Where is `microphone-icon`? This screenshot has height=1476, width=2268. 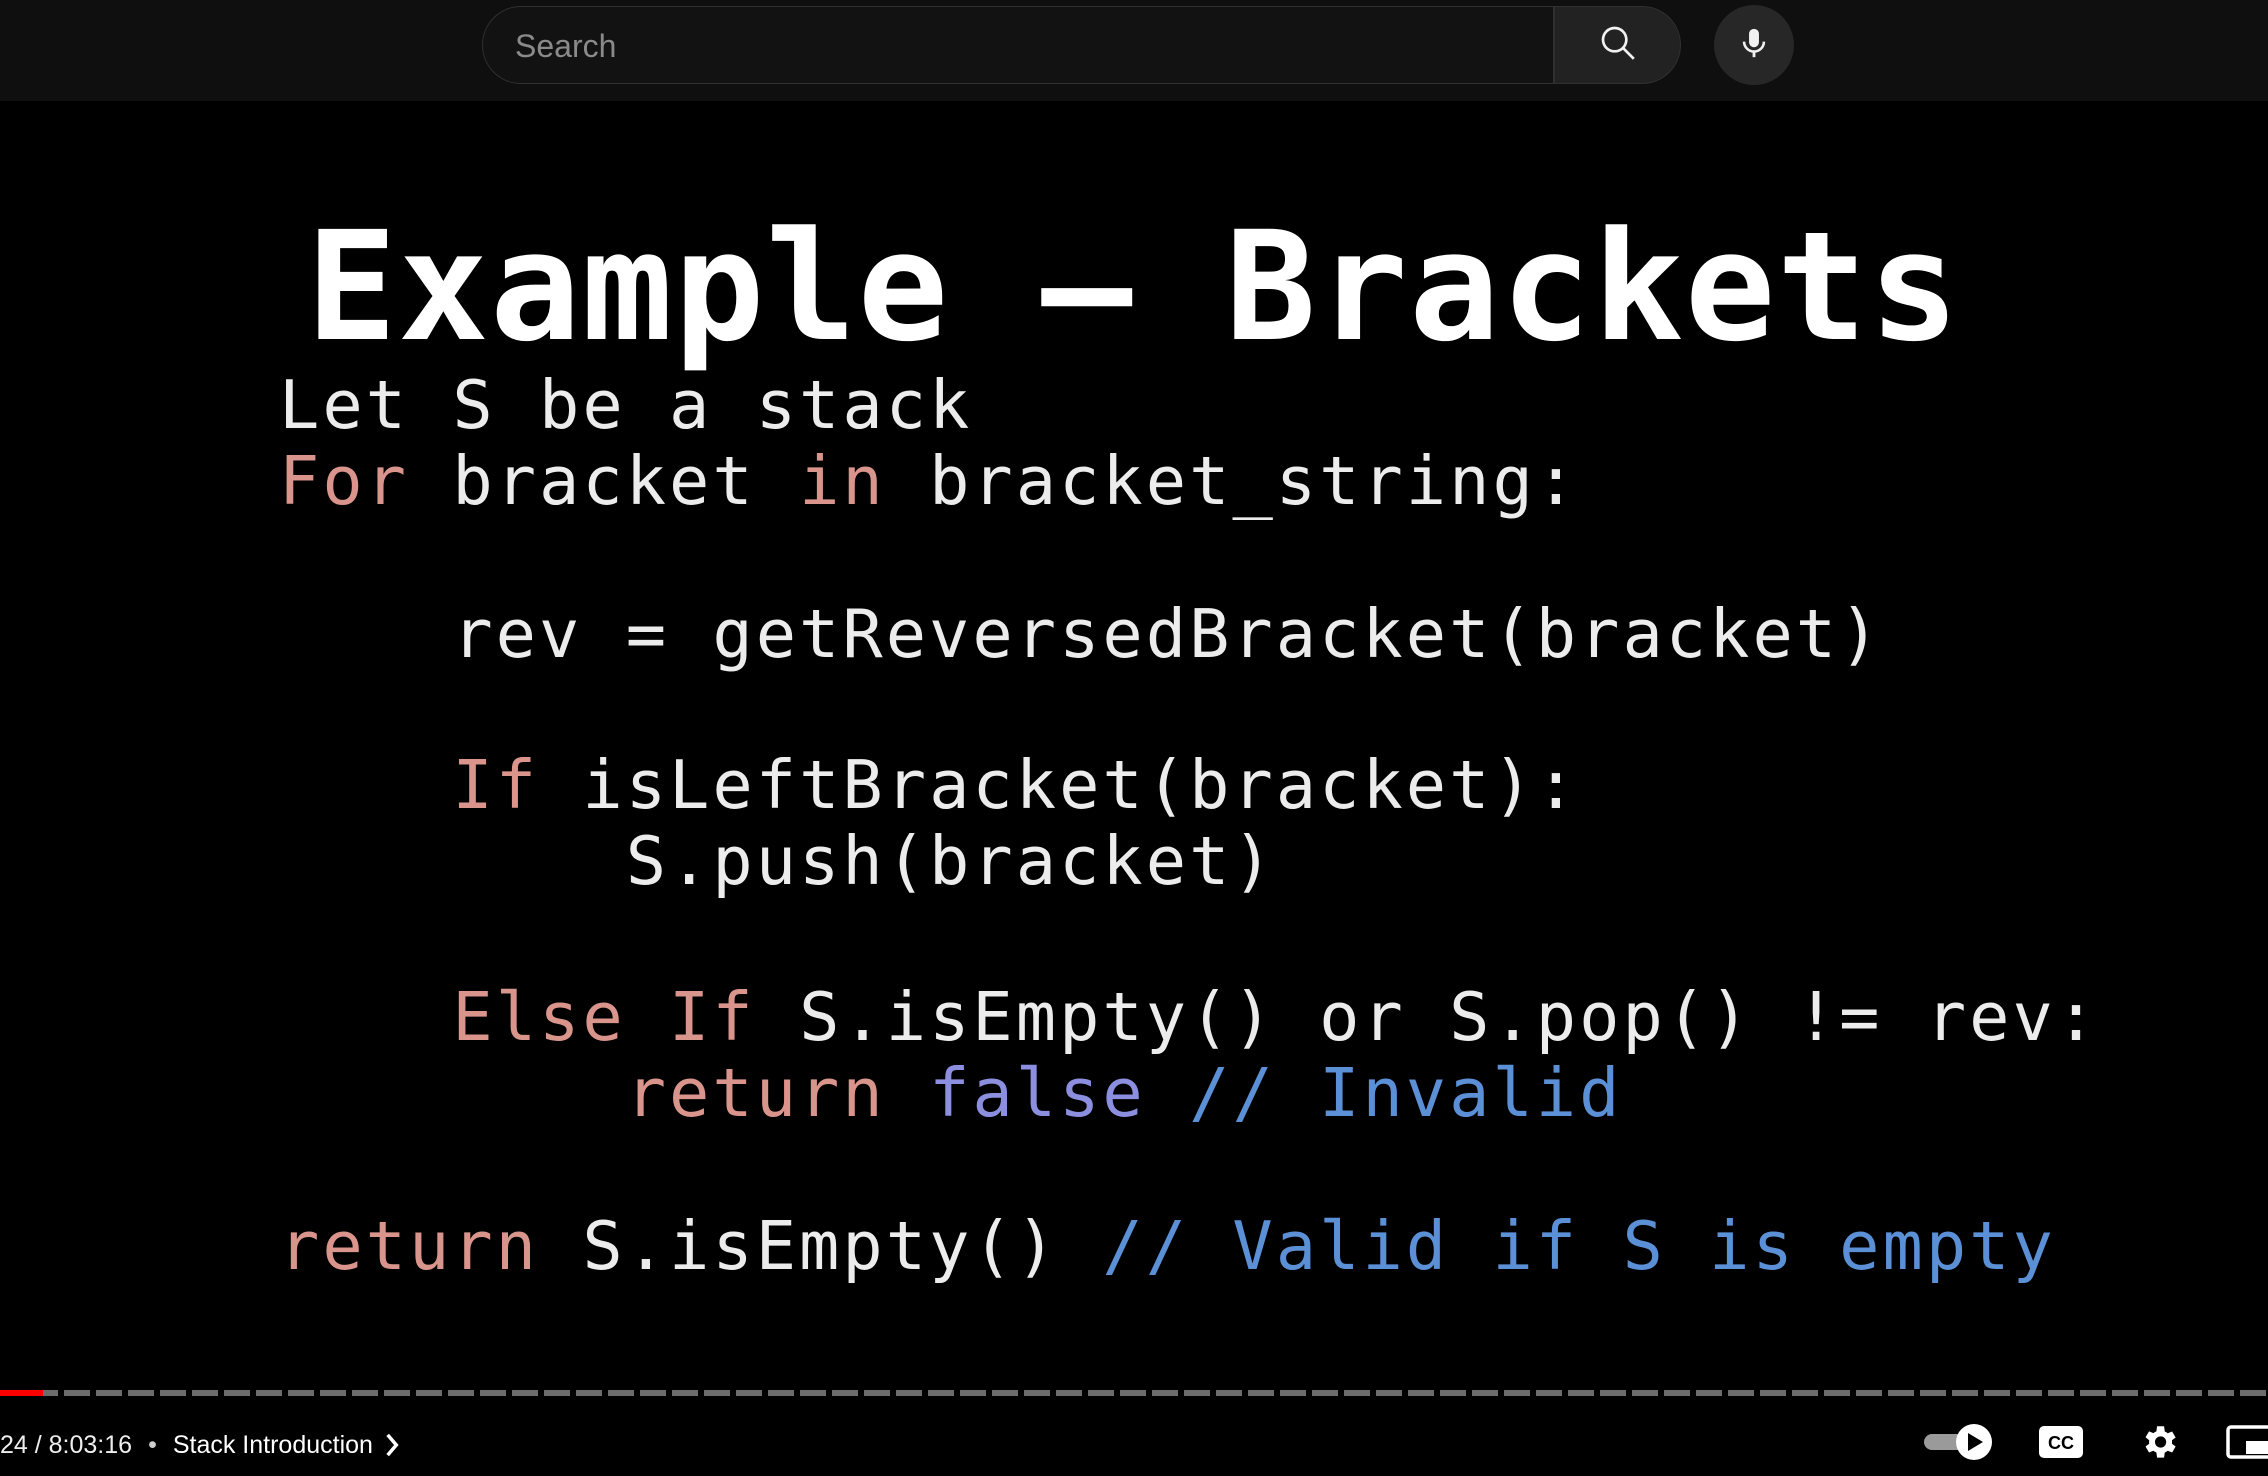
microphone-icon is located at coordinates (1754, 45).